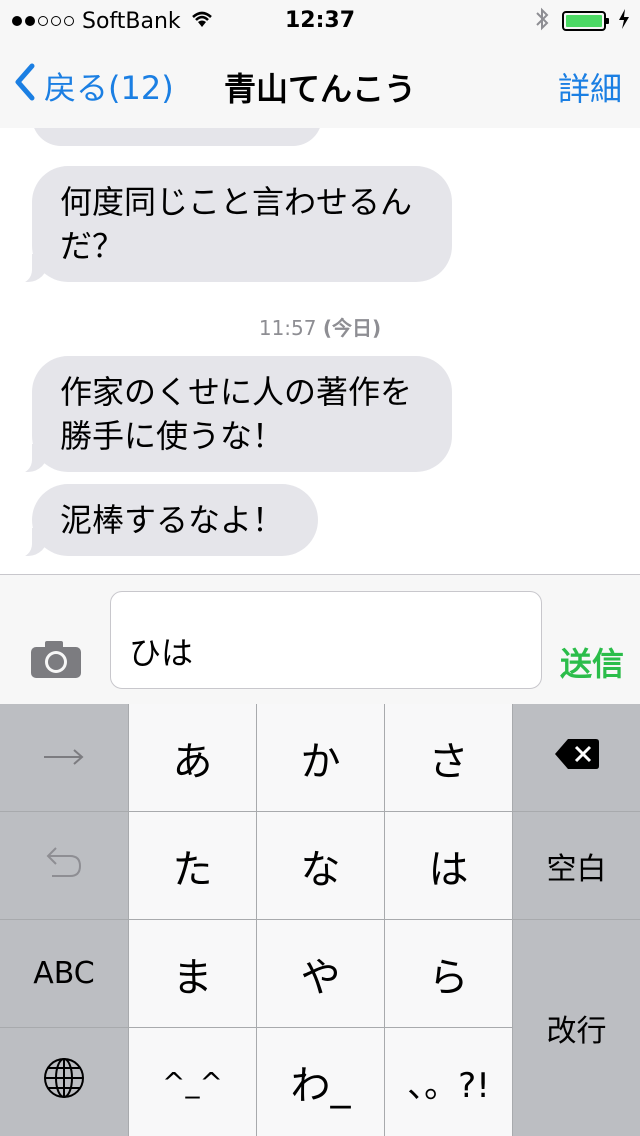  Describe the element at coordinates (172, 436) in the screenshot. I see `message-text-line: 勝手に使うな！` at that location.